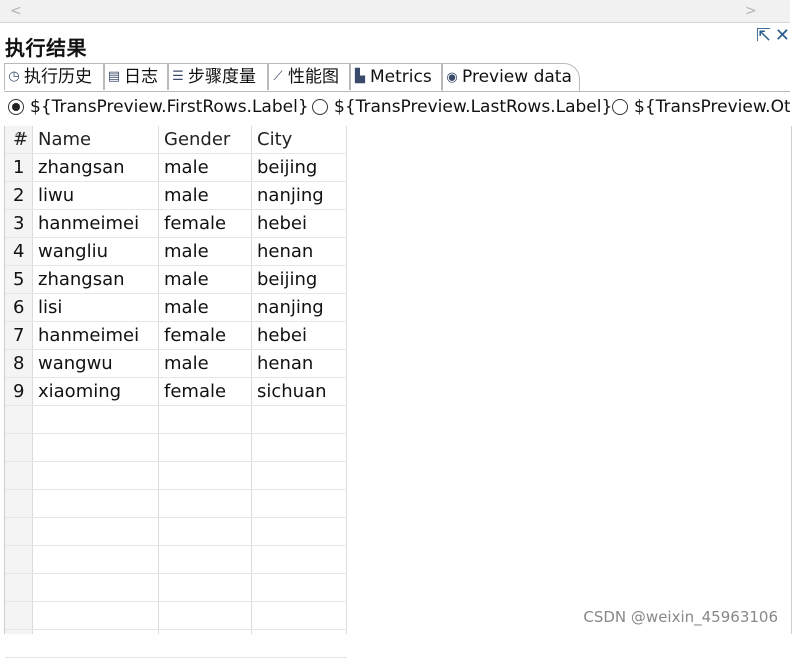 The image size is (792, 658). Describe the element at coordinates (517, 77) in the screenshot. I see `tab-label: Preview data` at that location.